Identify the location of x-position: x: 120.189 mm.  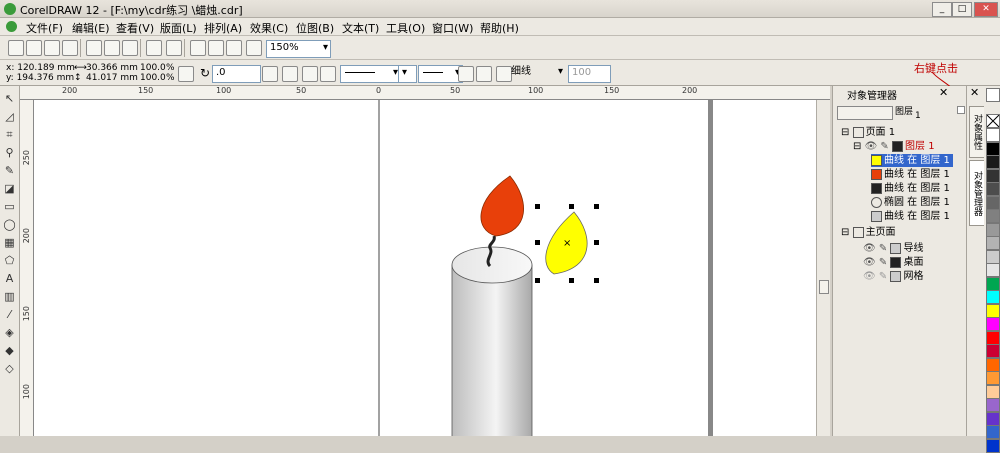
(40, 68).